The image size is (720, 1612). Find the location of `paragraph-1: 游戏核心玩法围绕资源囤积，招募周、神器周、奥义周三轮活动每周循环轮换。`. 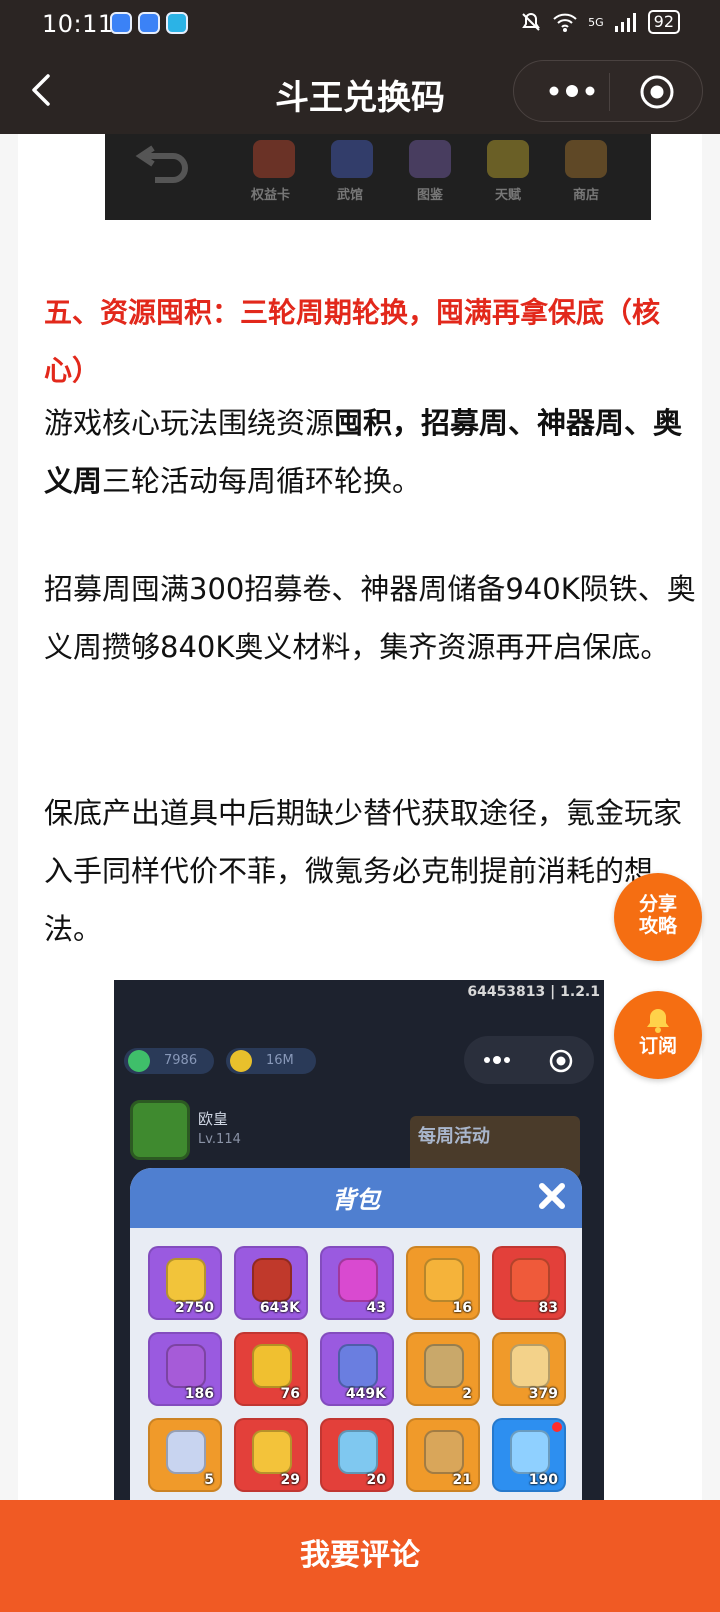

paragraph-1: 游戏核心玩法围绕资源囤积，招募周、神器周、奥义周三轮活动每周循环轮换。 is located at coordinates (374, 452).